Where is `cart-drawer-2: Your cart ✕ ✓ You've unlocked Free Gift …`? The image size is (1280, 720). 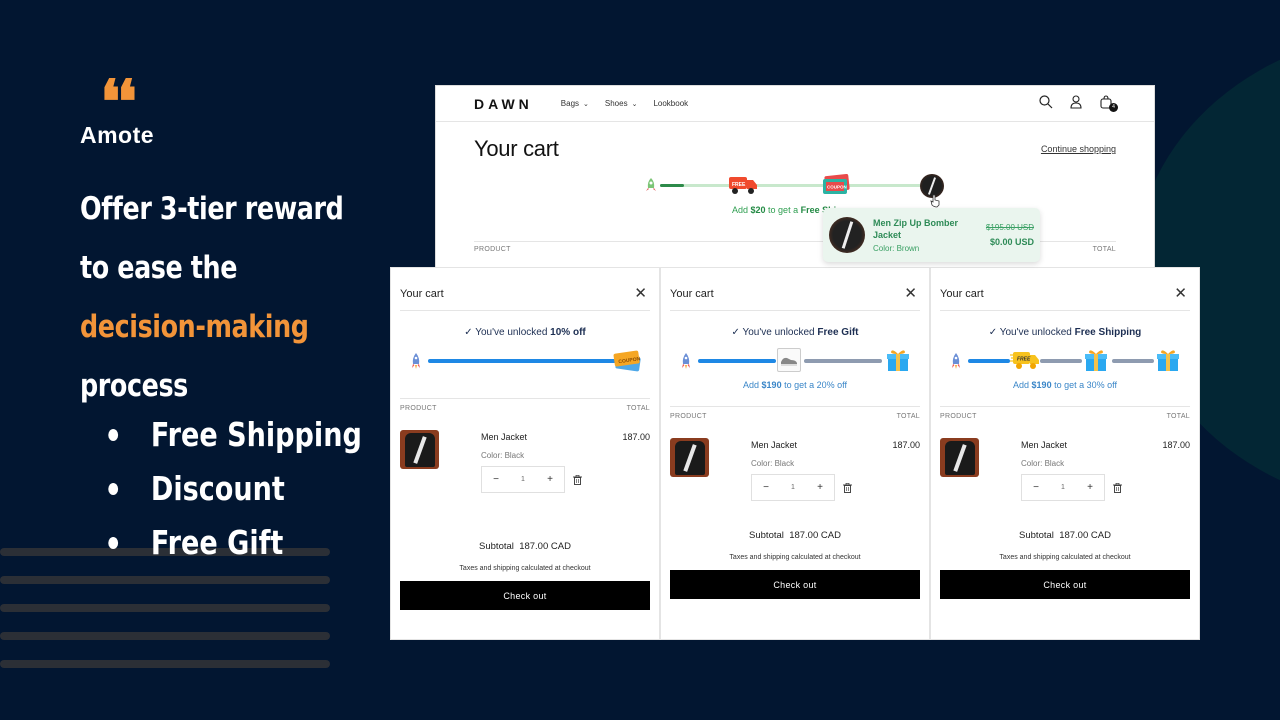 cart-drawer-2: Your cart ✕ ✓ You've unlocked Free Gift … is located at coordinates (795, 453).